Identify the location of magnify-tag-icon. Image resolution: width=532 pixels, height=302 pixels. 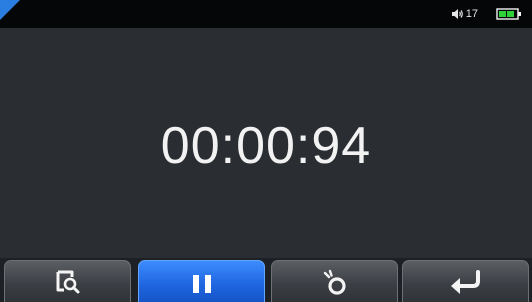
(67, 282).